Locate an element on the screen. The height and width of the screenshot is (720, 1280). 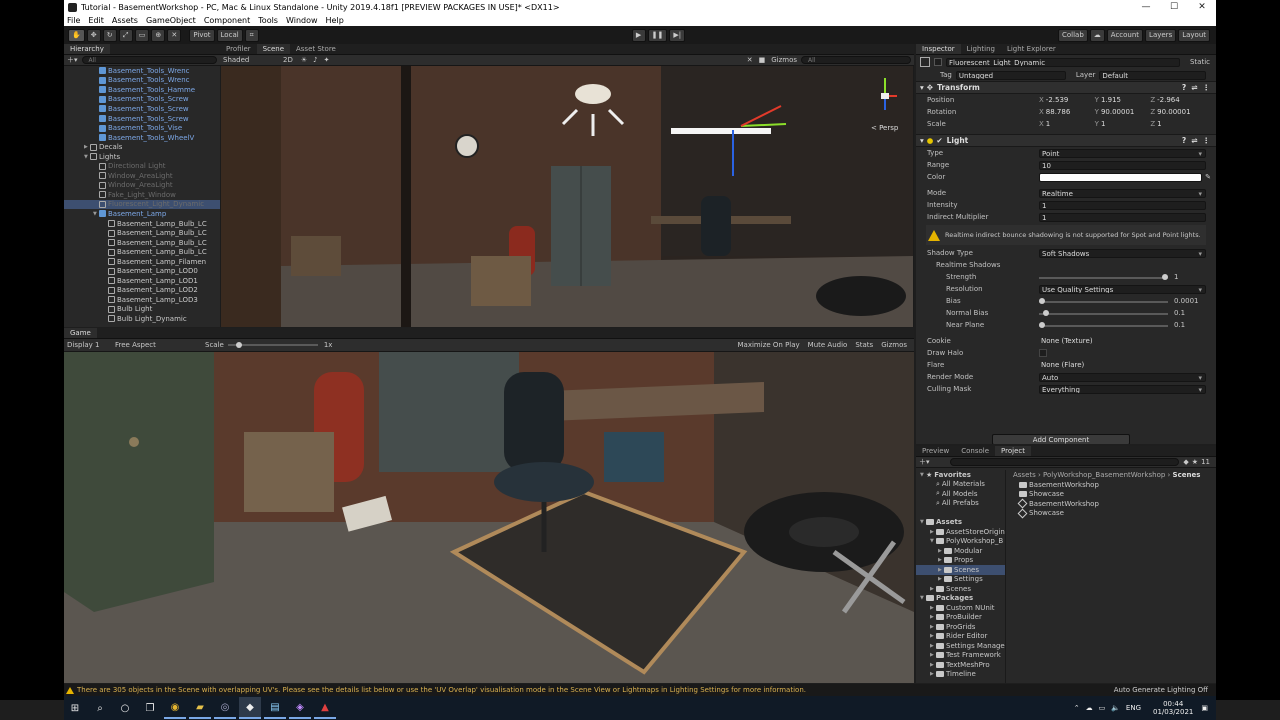
project-tree-item: ▼ Assets is located at coordinates (960, 523).